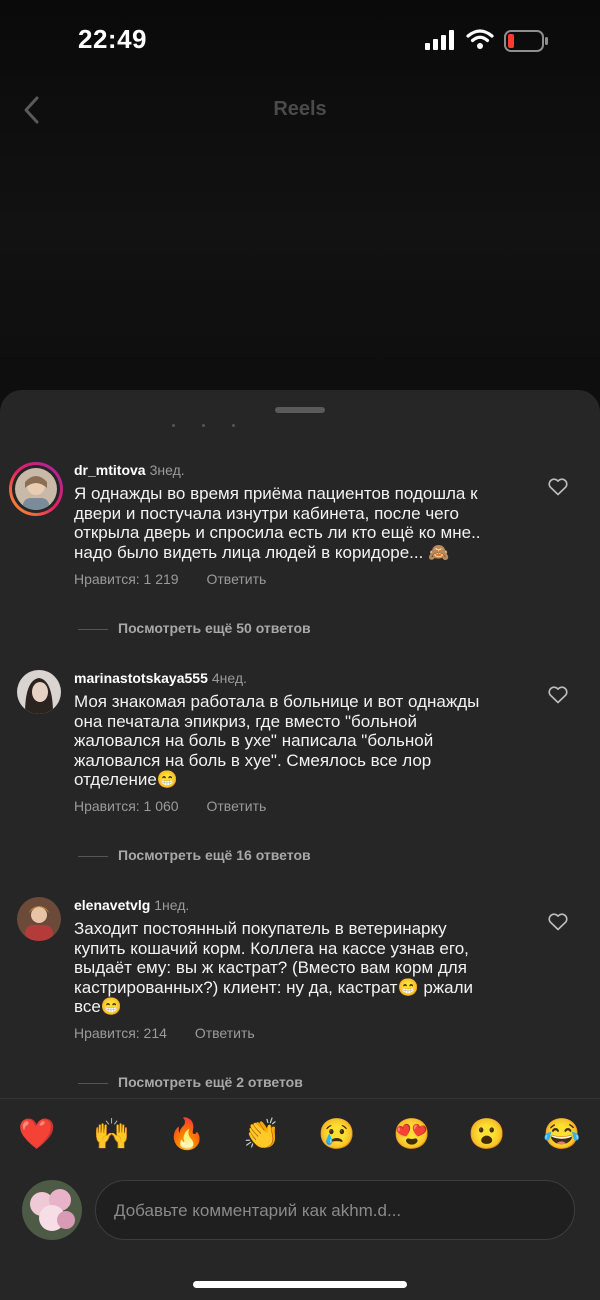  What do you see at coordinates (262, 1135) in the screenshot?
I see `emoji-clap-button: 👏` at bounding box center [262, 1135].